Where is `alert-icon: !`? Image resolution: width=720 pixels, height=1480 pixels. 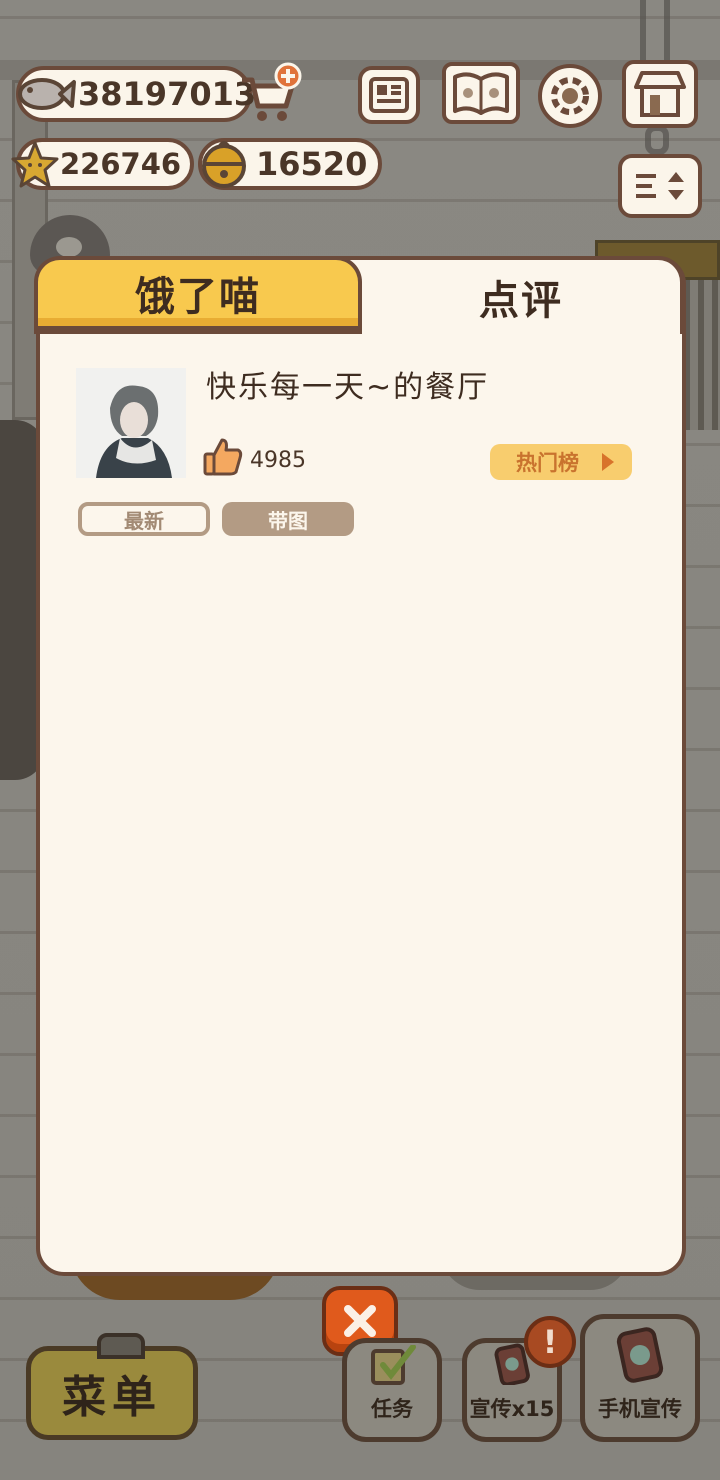
alert-icon: ! is located at coordinates (550, 1342).